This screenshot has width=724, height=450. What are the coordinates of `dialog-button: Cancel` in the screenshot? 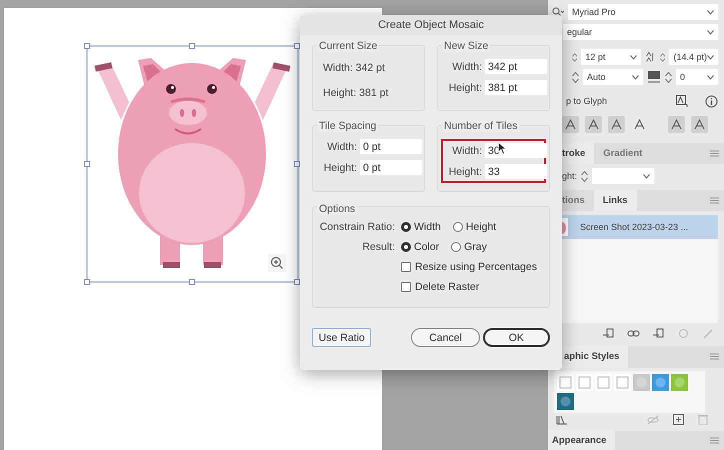 It's located at (445, 337).